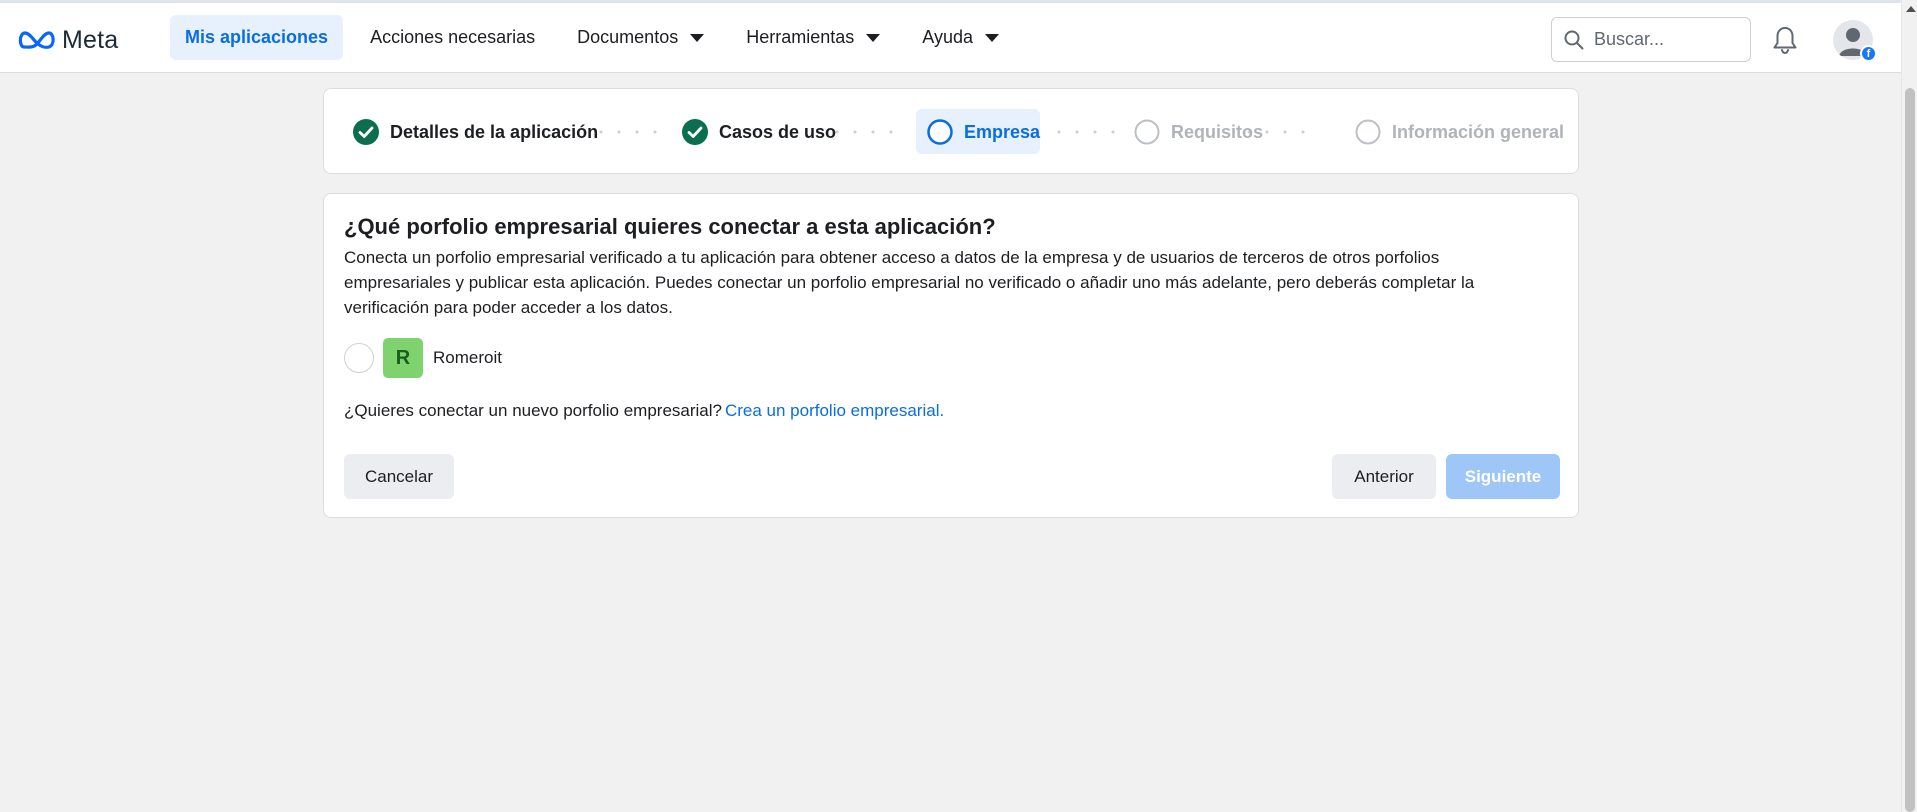 Image resolution: width=1917 pixels, height=812 pixels. I want to click on meta-infinity-icon, so click(36, 40).